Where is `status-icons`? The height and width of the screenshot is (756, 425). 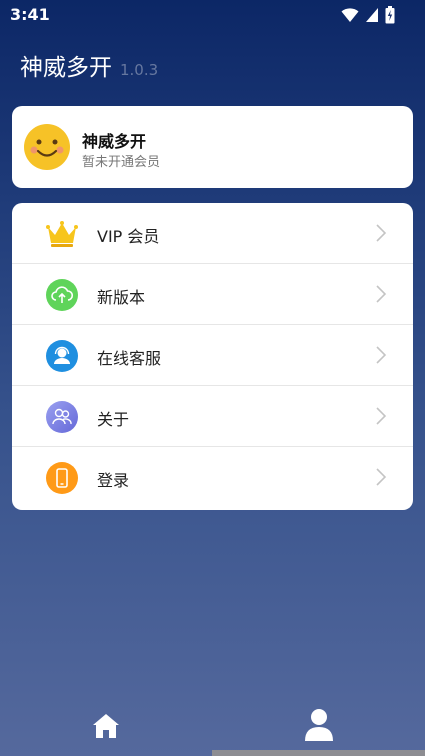
status-icons is located at coordinates (368, 15).